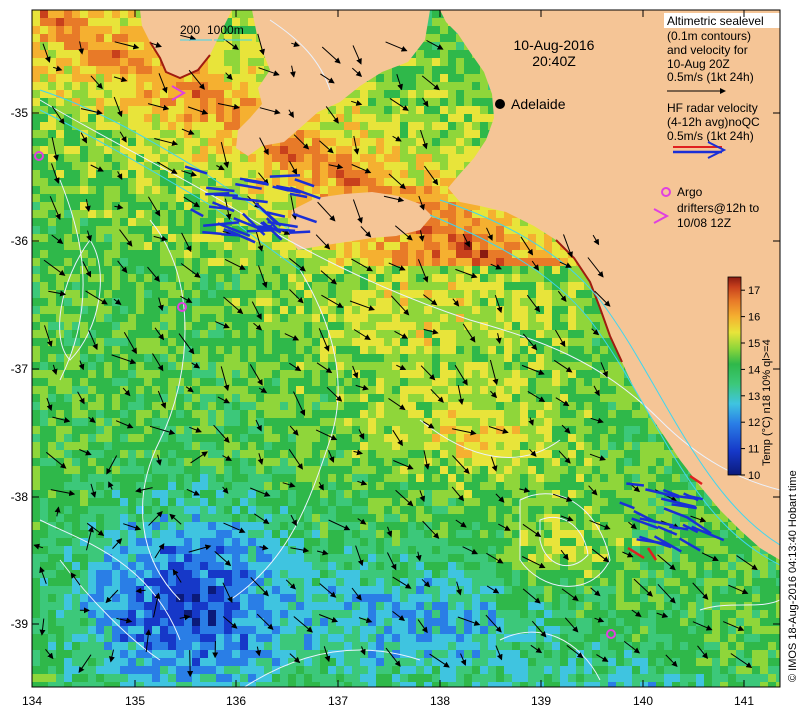 The height and width of the screenshot is (725, 800). What do you see at coordinates (718, 208) in the screenshot?
I see `legend-argo-line: drifters@12h to` at bounding box center [718, 208].